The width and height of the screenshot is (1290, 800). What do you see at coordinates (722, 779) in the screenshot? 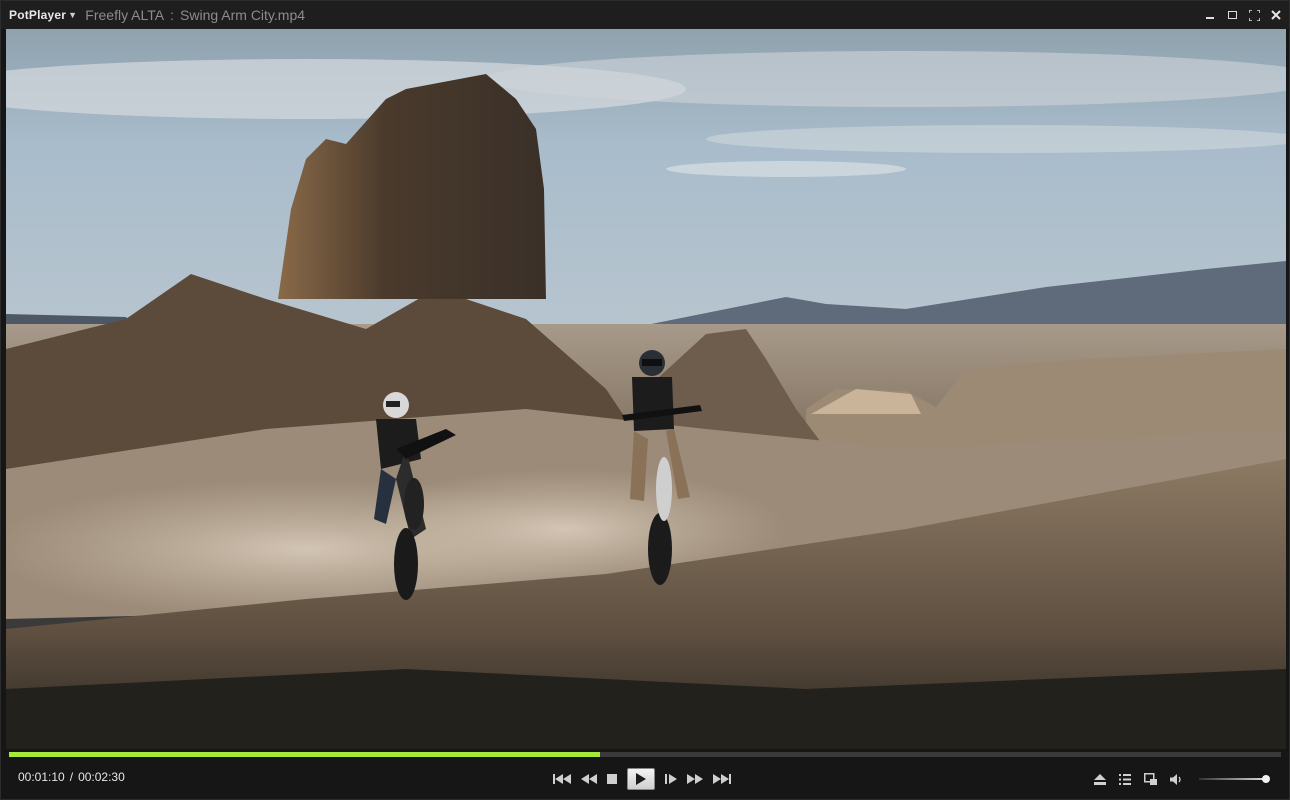
I see `next-icon` at bounding box center [722, 779].